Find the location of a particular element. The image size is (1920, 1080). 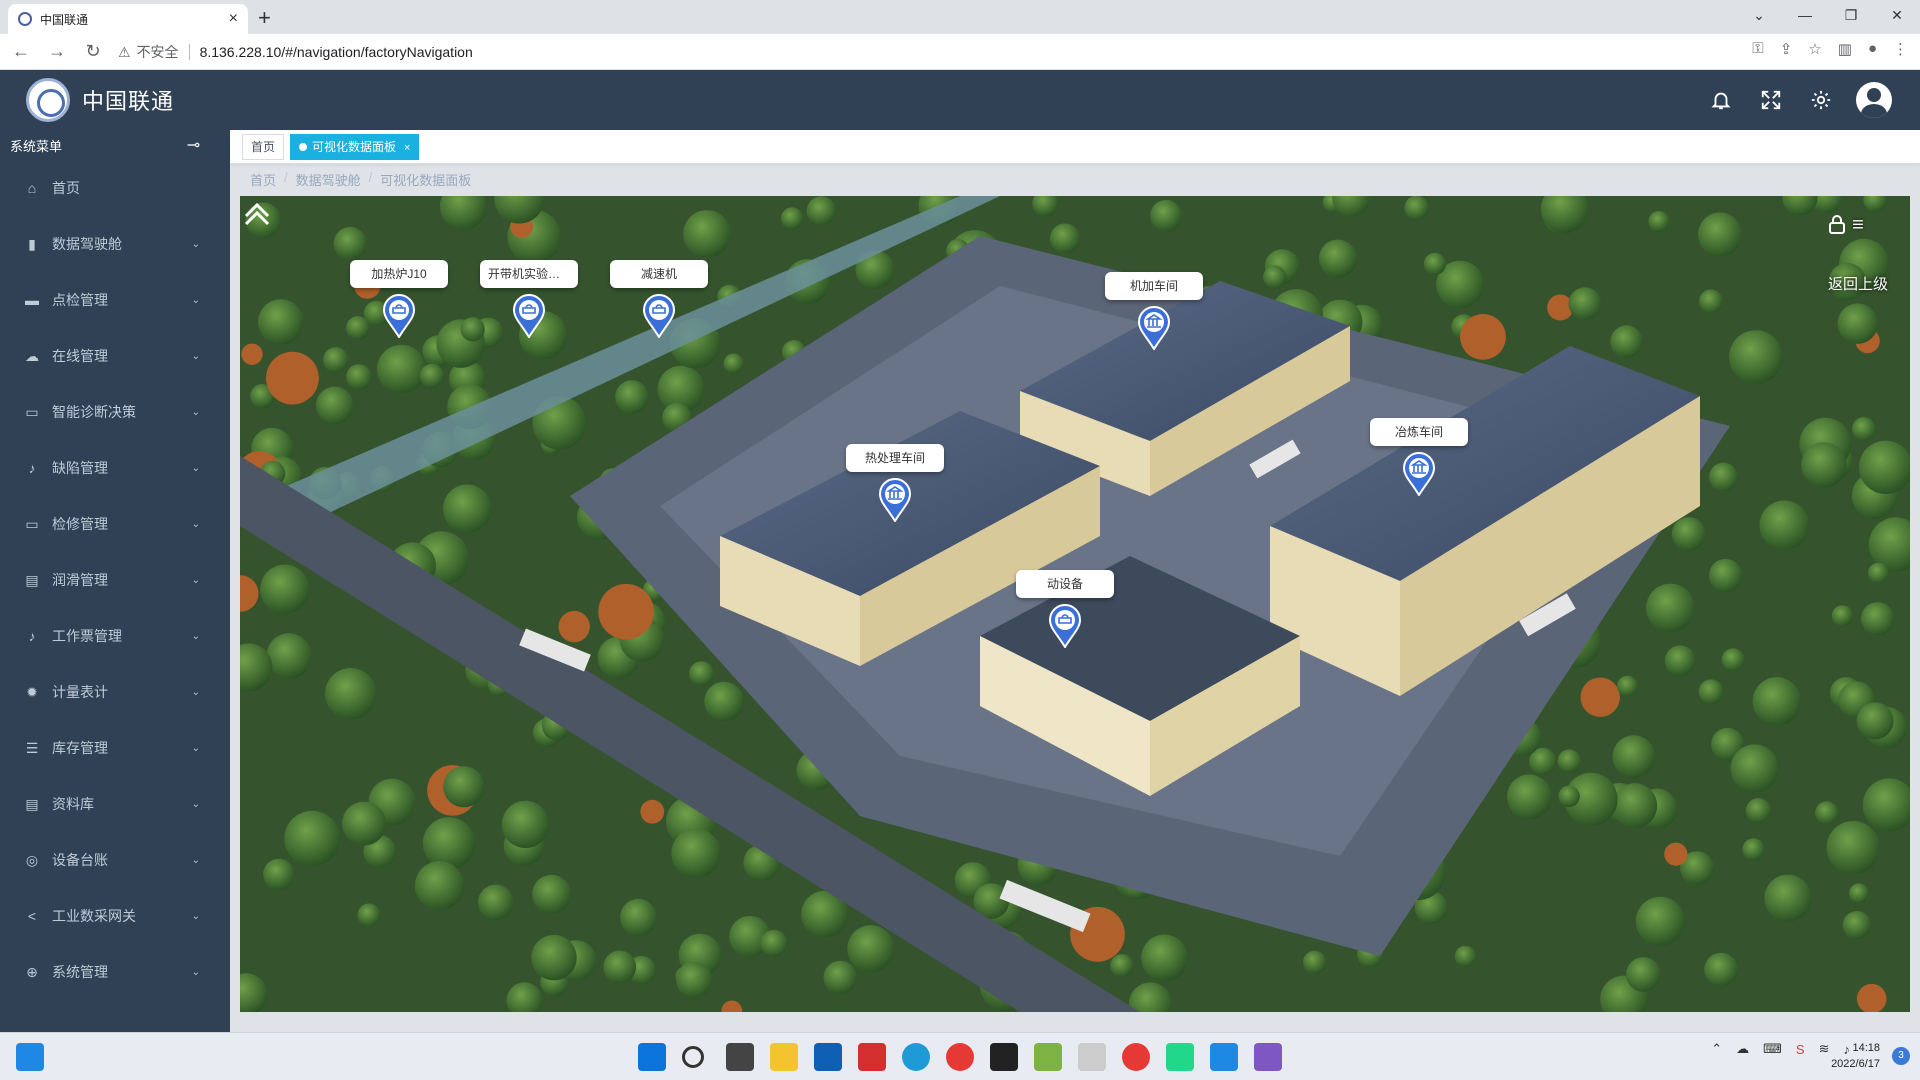

bookmark-star-icon: ☆ is located at coordinates (1814, 49).